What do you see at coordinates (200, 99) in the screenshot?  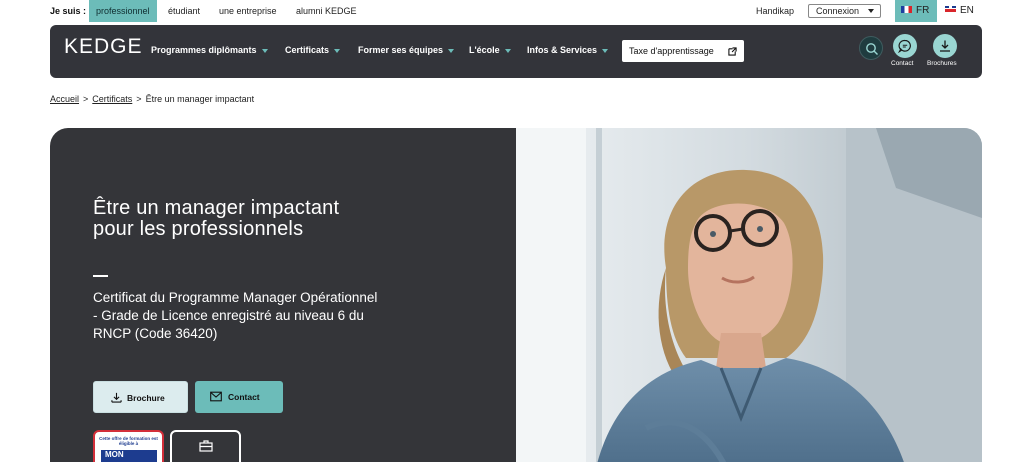 I see `breadcrumb-current: Être un manager impactant` at bounding box center [200, 99].